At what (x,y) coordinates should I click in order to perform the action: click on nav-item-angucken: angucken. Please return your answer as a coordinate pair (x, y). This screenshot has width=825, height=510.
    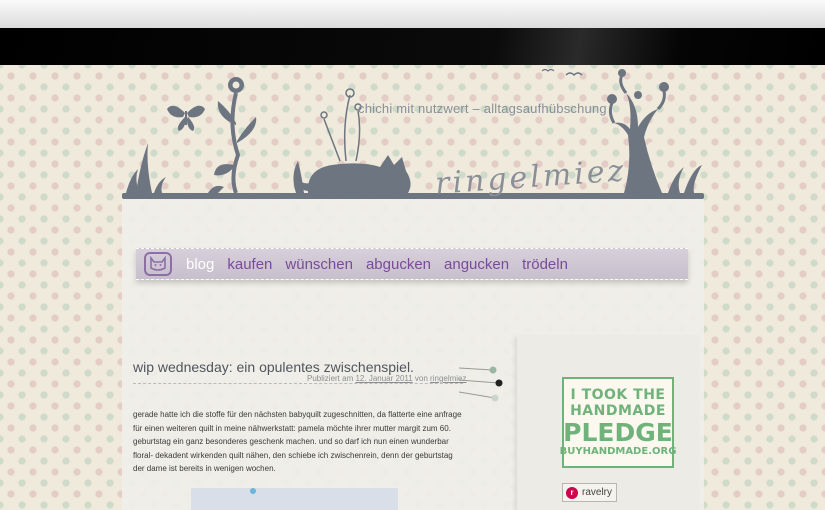
    Looking at the image, I should click on (476, 264).